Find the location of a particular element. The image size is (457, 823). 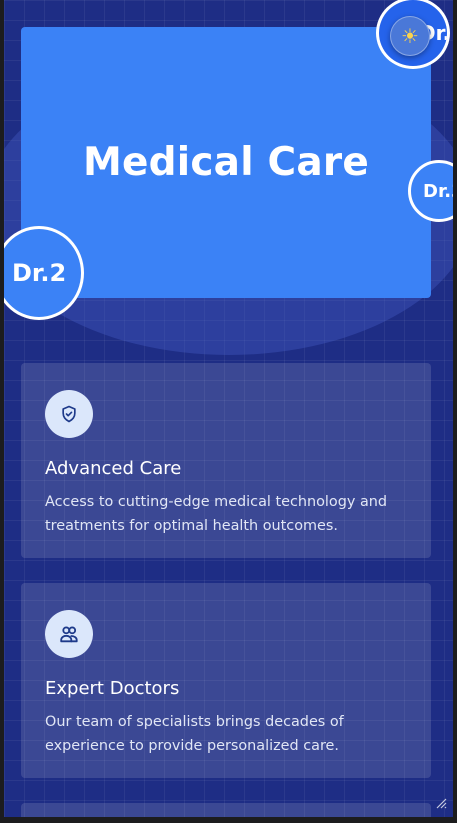

resize-handle-icon is located at coordinates (441, 803).